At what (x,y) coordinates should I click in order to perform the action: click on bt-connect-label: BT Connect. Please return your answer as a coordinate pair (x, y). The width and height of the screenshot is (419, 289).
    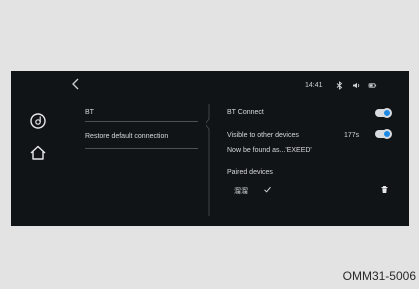
    Looking at the image, I should click on (245, 112).